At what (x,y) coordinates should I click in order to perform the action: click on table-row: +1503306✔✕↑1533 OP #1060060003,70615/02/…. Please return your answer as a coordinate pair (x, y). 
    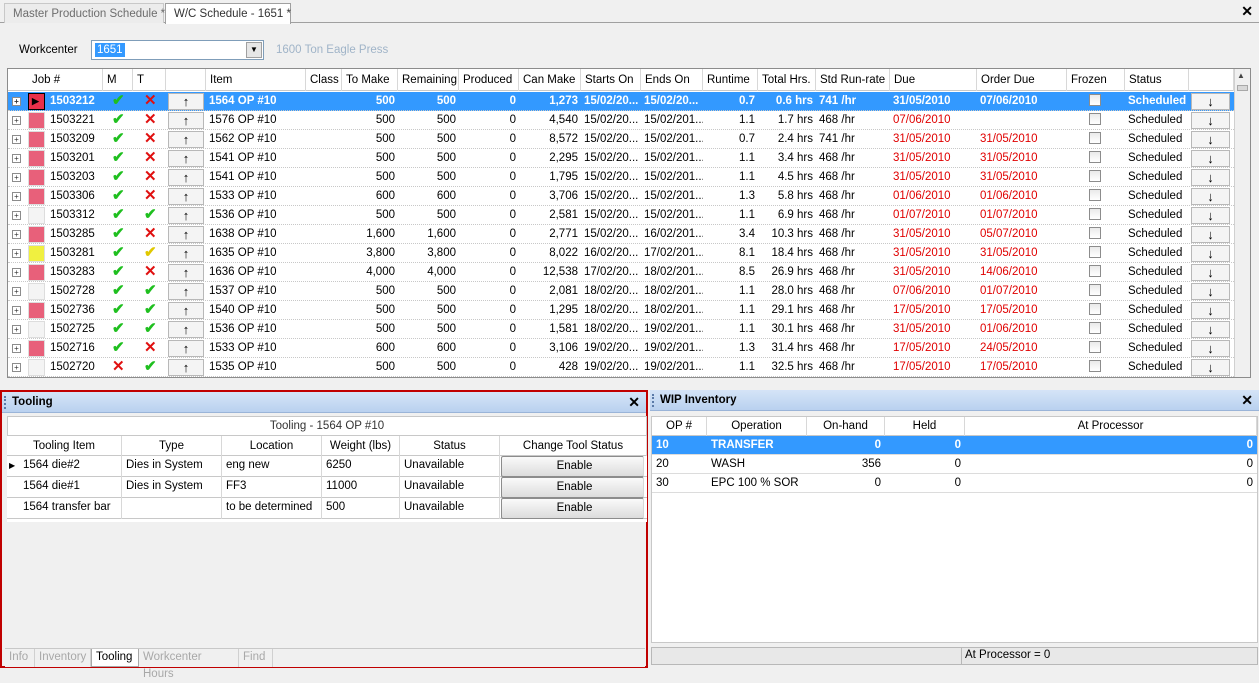
    Looking at the image, I should click on (621, 196).